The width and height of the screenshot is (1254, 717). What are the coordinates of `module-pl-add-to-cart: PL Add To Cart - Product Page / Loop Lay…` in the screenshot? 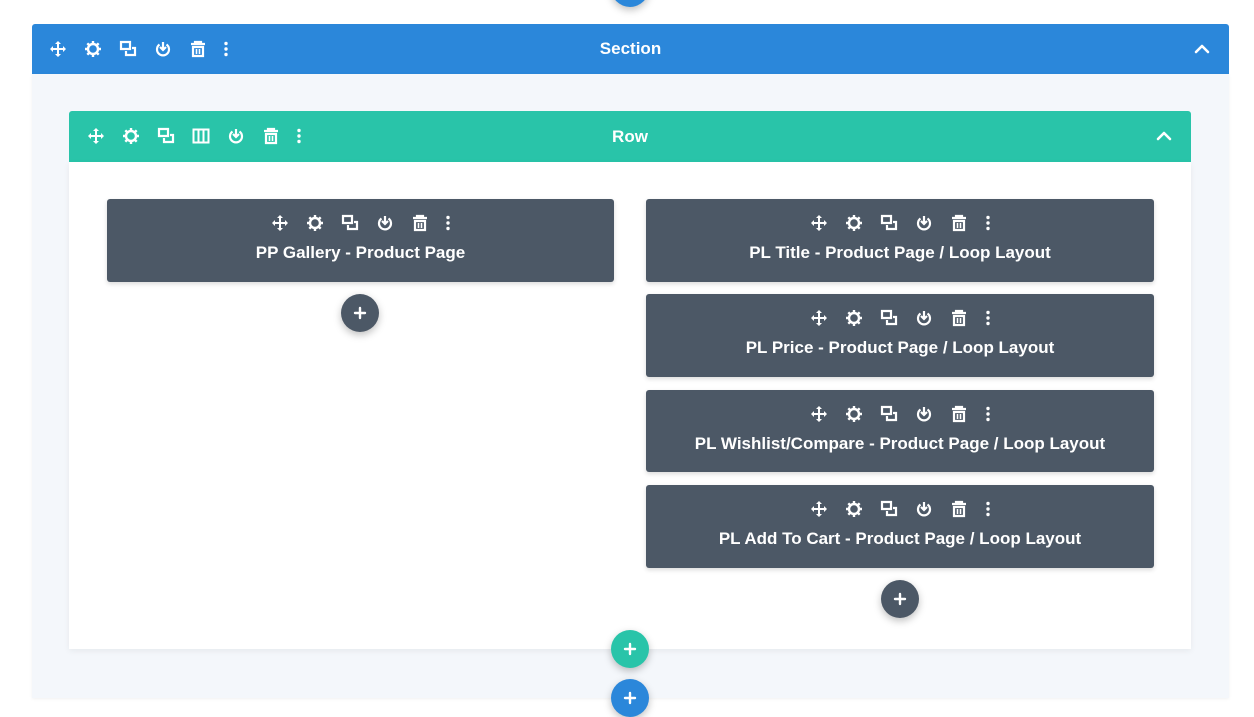 It's located at (900, 526).